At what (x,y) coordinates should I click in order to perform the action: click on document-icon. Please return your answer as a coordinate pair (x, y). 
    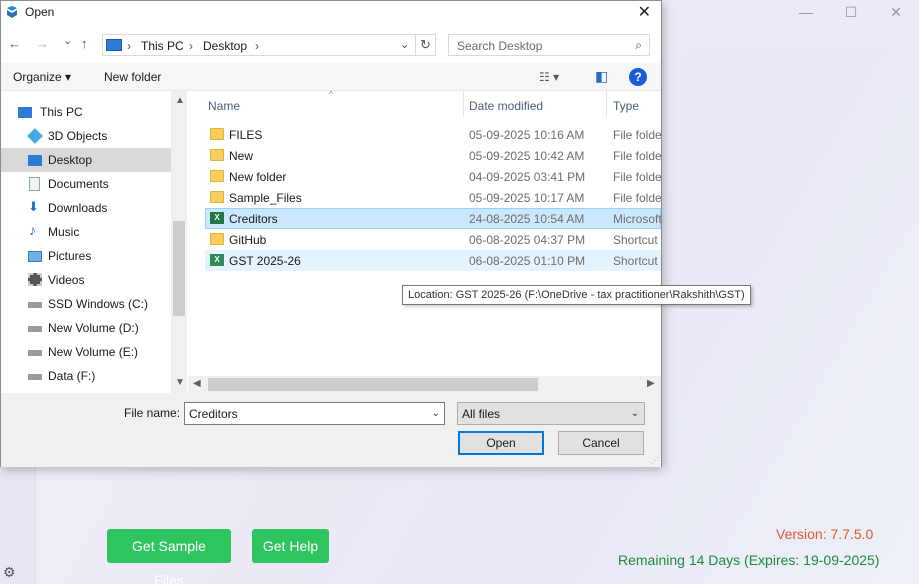
    Looking at the image, I should click on (34, 184).